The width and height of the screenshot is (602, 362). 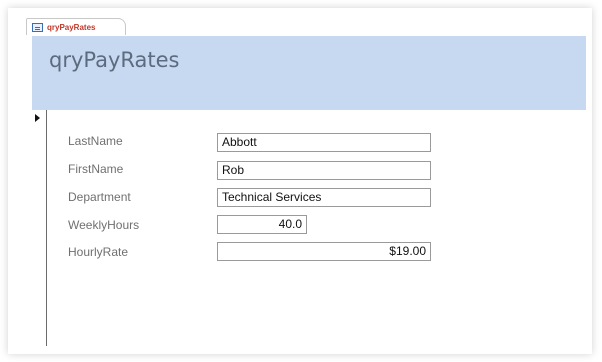 What do you see at coordinates (324, 142) in the screenshot?
I see `lastname-field: Abbott` at bounding box center [324, 142].